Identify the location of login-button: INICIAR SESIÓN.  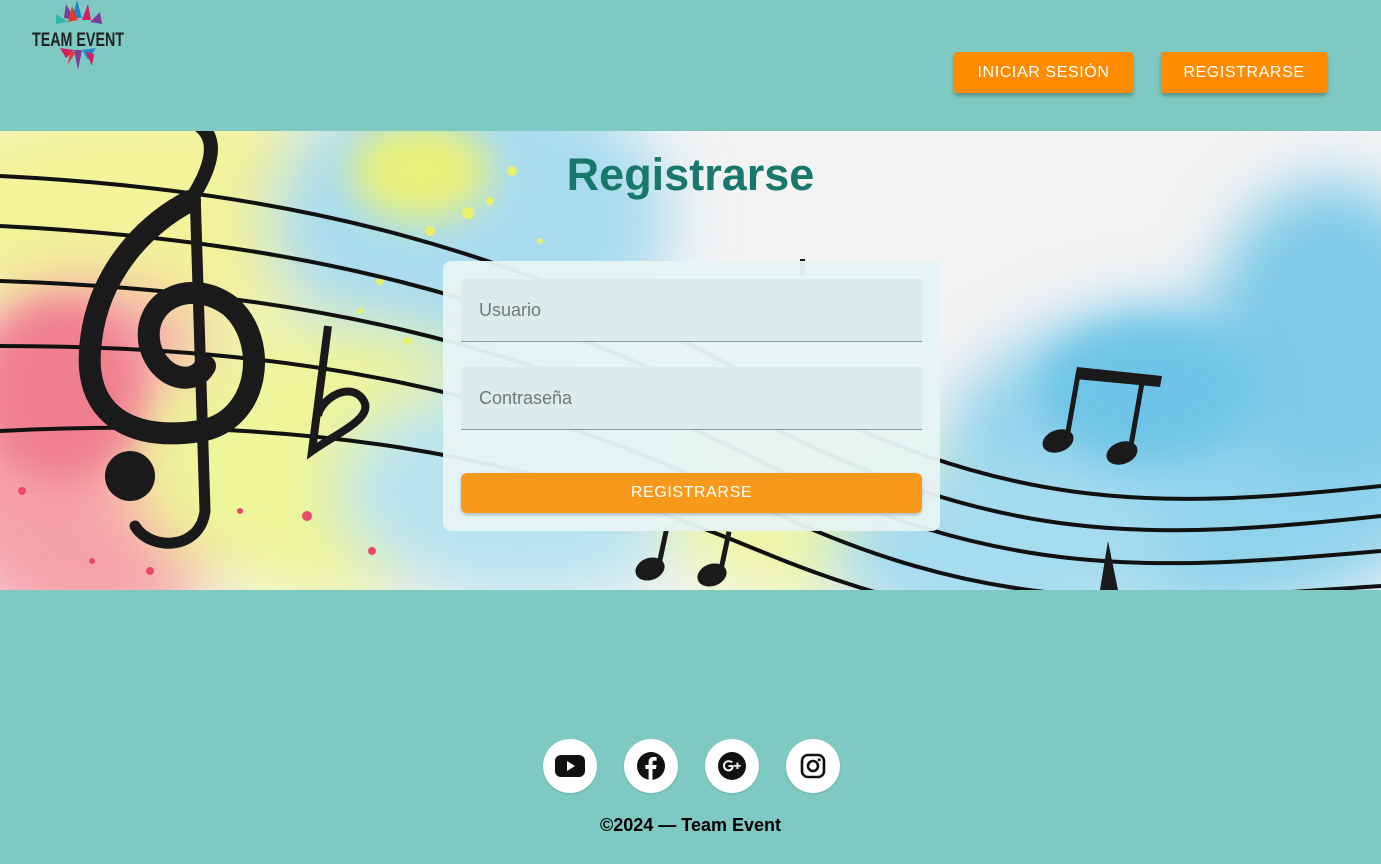
(1043, 72).